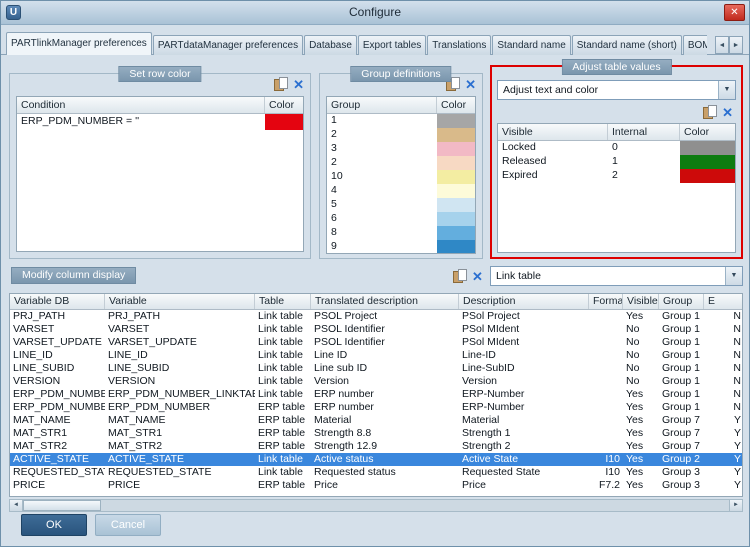 The width and height of the screenshot is (750, 547). What do you see at coordinates (180, 301) in the screenshot?
I see `column-header-variable: Variable` at bounding box center [180, 301].